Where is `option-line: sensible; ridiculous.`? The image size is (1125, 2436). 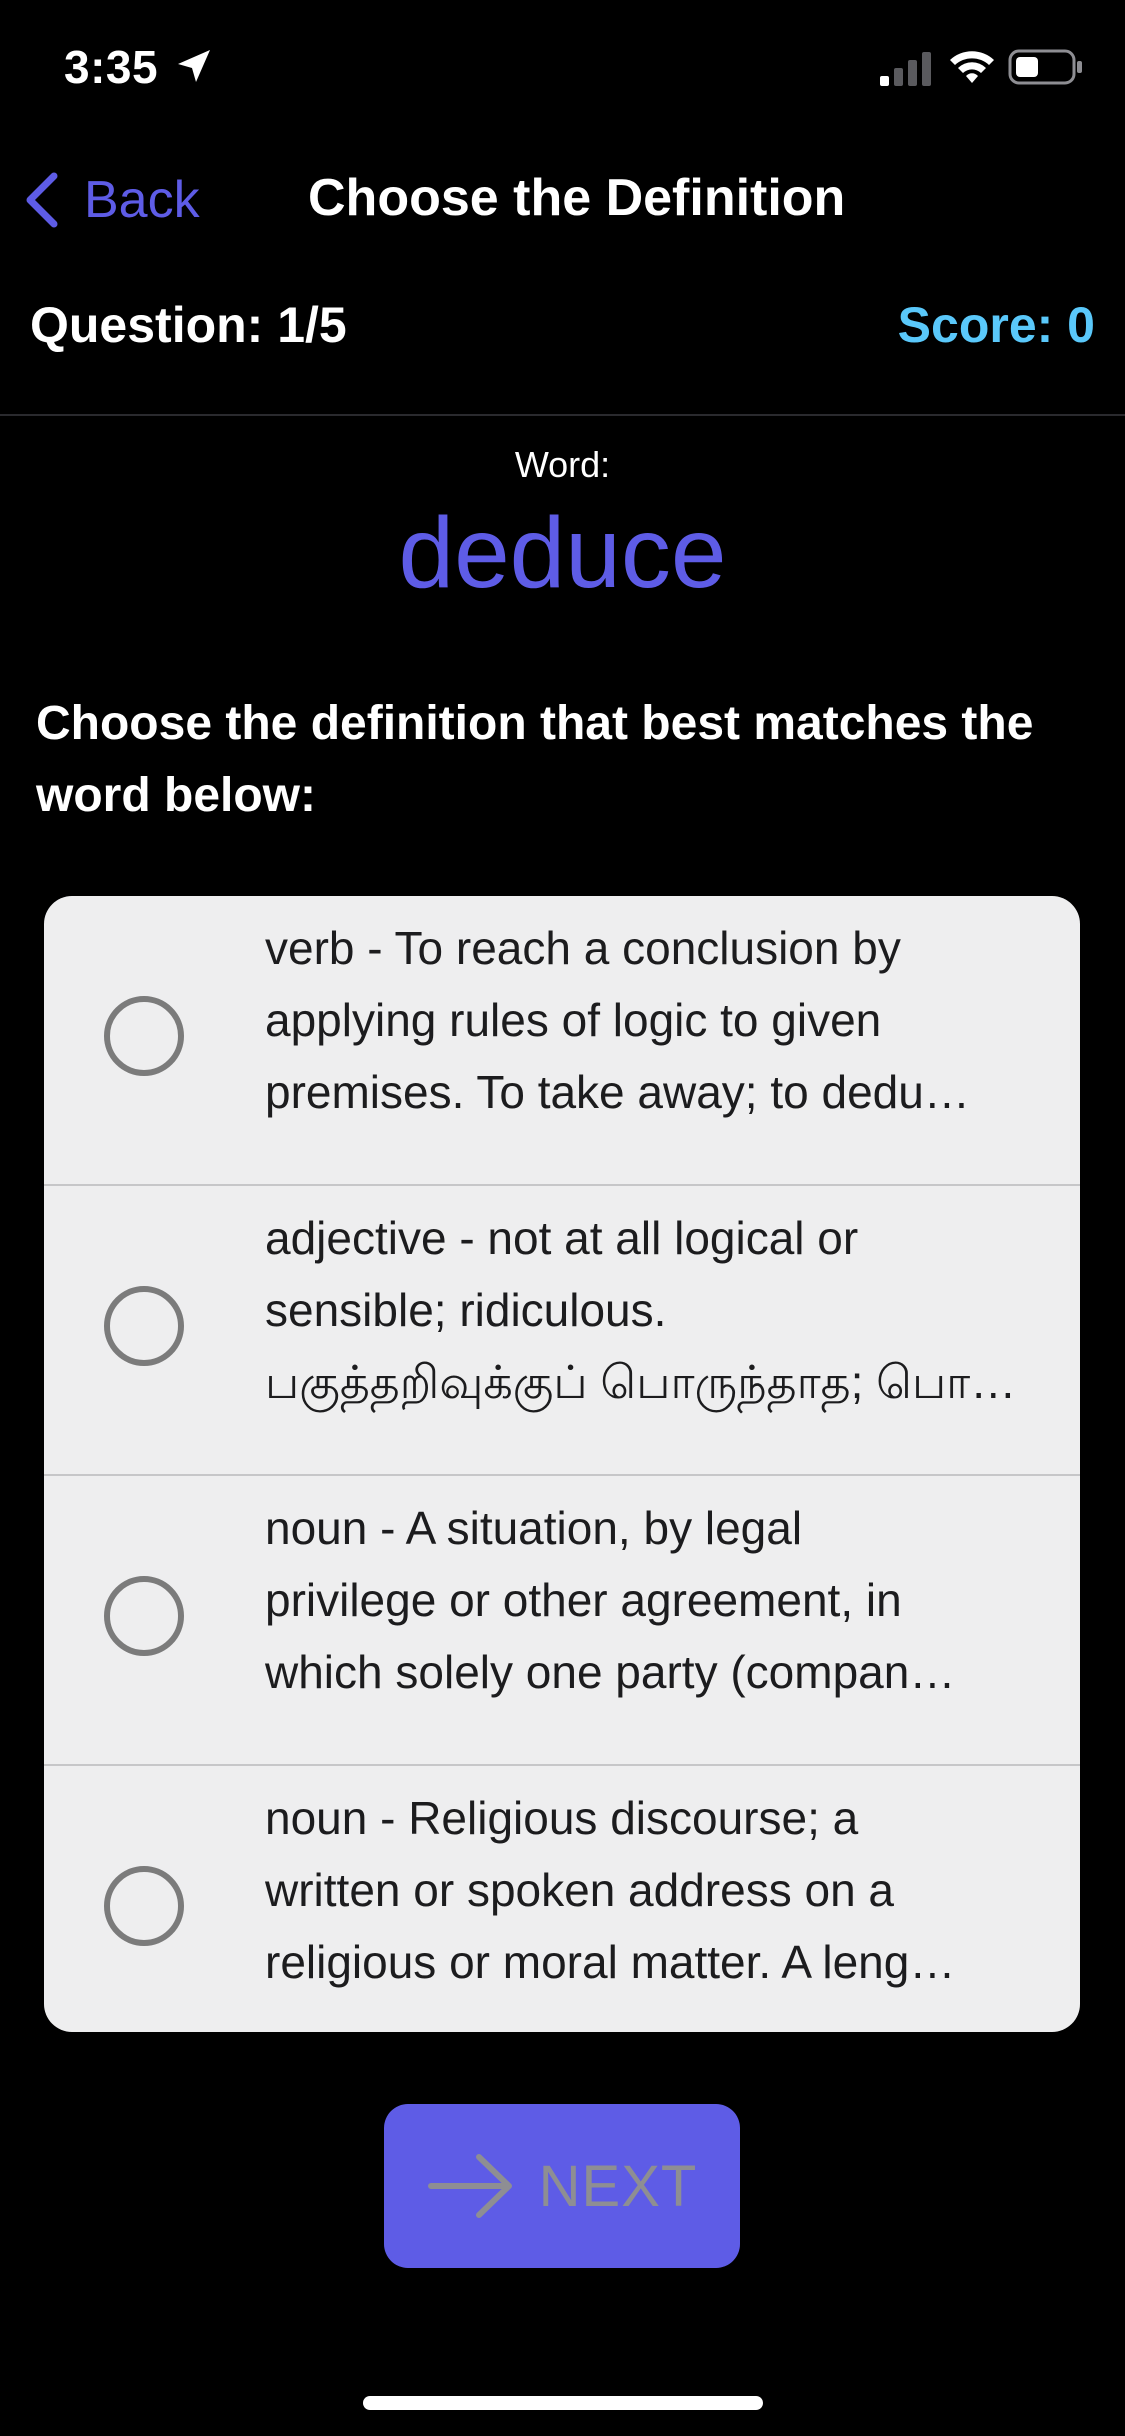
option-line: sensible; ridiculous. is located at coordinates (466, 1310).